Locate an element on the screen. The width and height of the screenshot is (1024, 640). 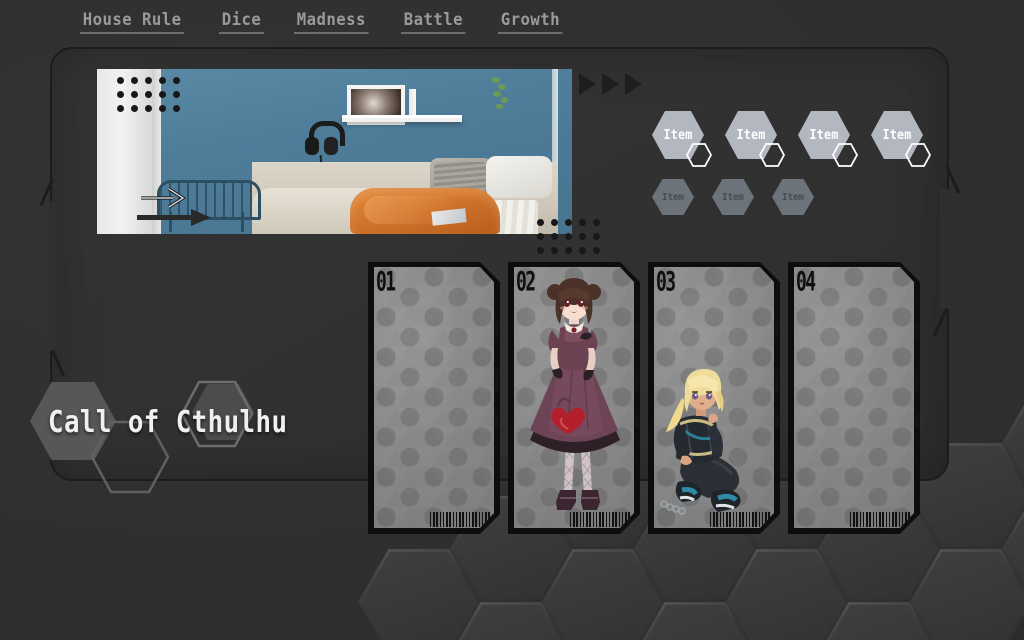
panel-right-notch is located at coordinates (945, 249).